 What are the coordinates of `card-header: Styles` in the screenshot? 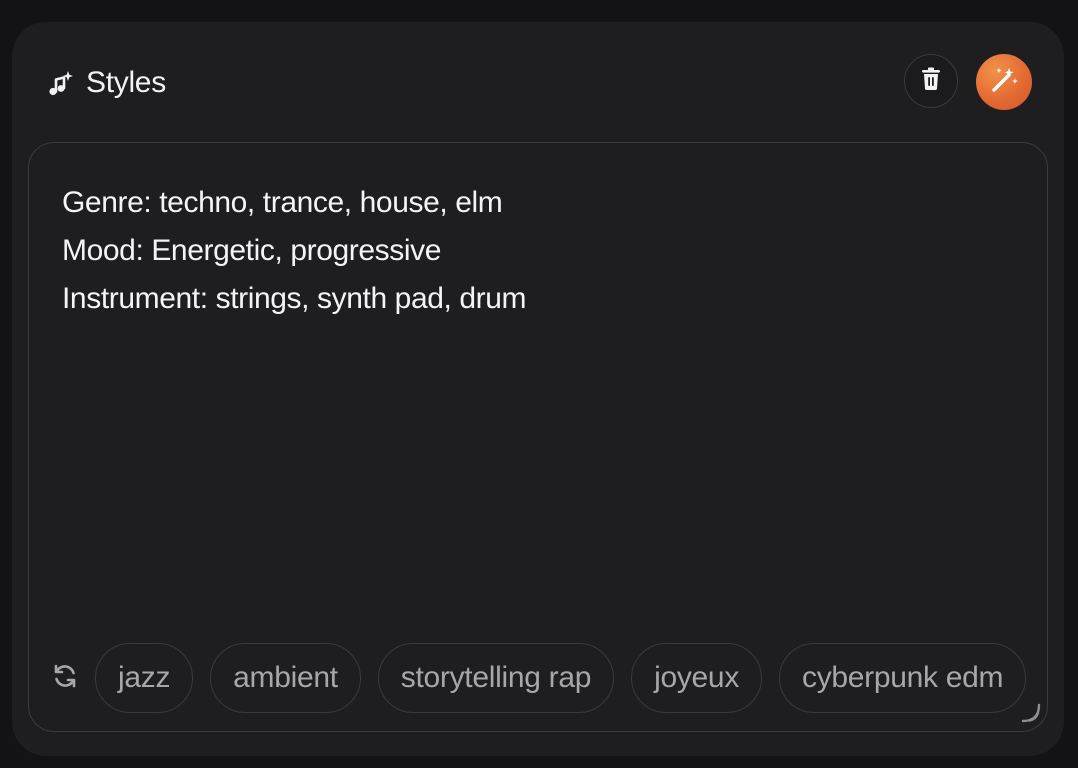 It's located at (106, 83).